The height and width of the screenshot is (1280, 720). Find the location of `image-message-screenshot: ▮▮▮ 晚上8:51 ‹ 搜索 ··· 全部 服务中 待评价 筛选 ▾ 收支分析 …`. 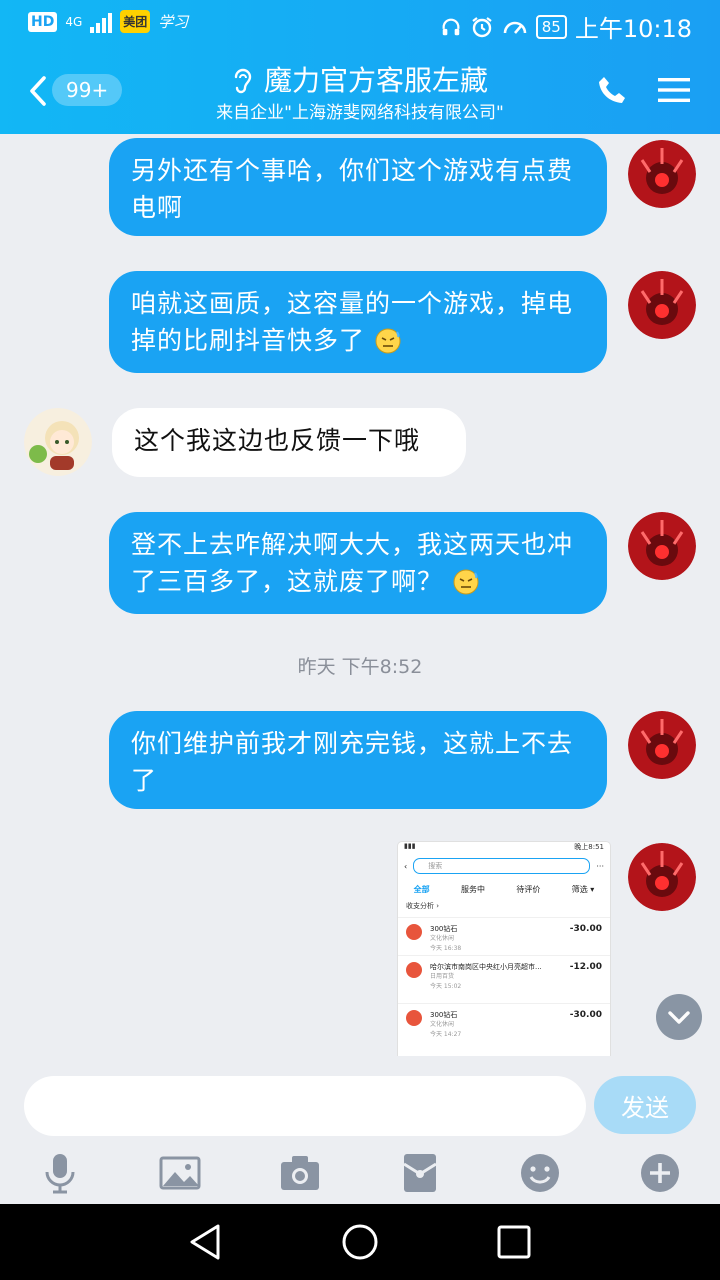

image-message-screenshot: ▮▮▮ 晚上8:51 ‹ 搜索 ··· 全部 服务中 待评价 筛选 ▾ 收支分析 … is located at coordinates (504, 949).